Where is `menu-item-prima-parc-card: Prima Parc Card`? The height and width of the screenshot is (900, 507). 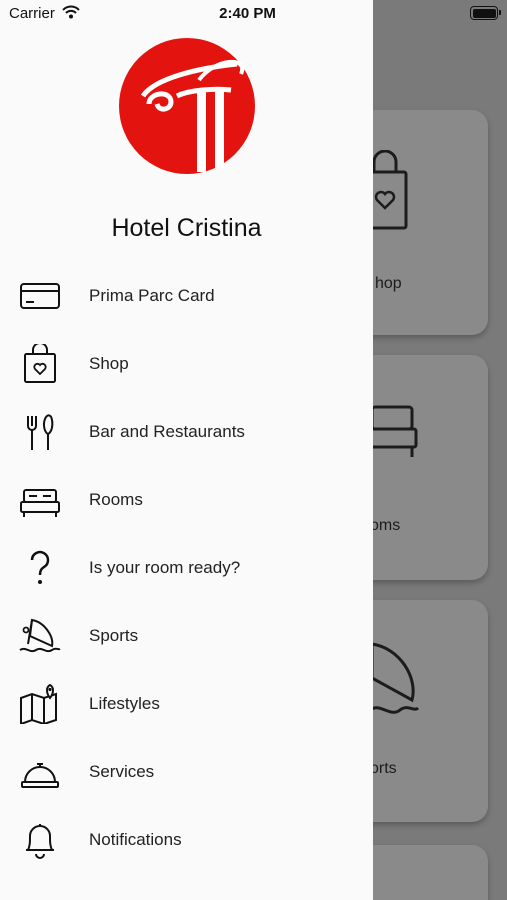 menu-item-prima-parc-card: Prima Parc Card is located at coordinates (186, 296).